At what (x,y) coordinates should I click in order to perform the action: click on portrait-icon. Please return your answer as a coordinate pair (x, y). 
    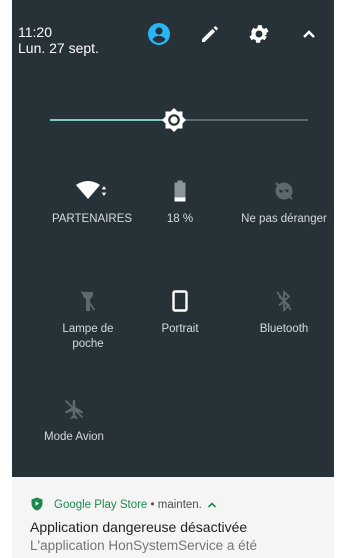
    Looking at the image, I should click on (180, 301).